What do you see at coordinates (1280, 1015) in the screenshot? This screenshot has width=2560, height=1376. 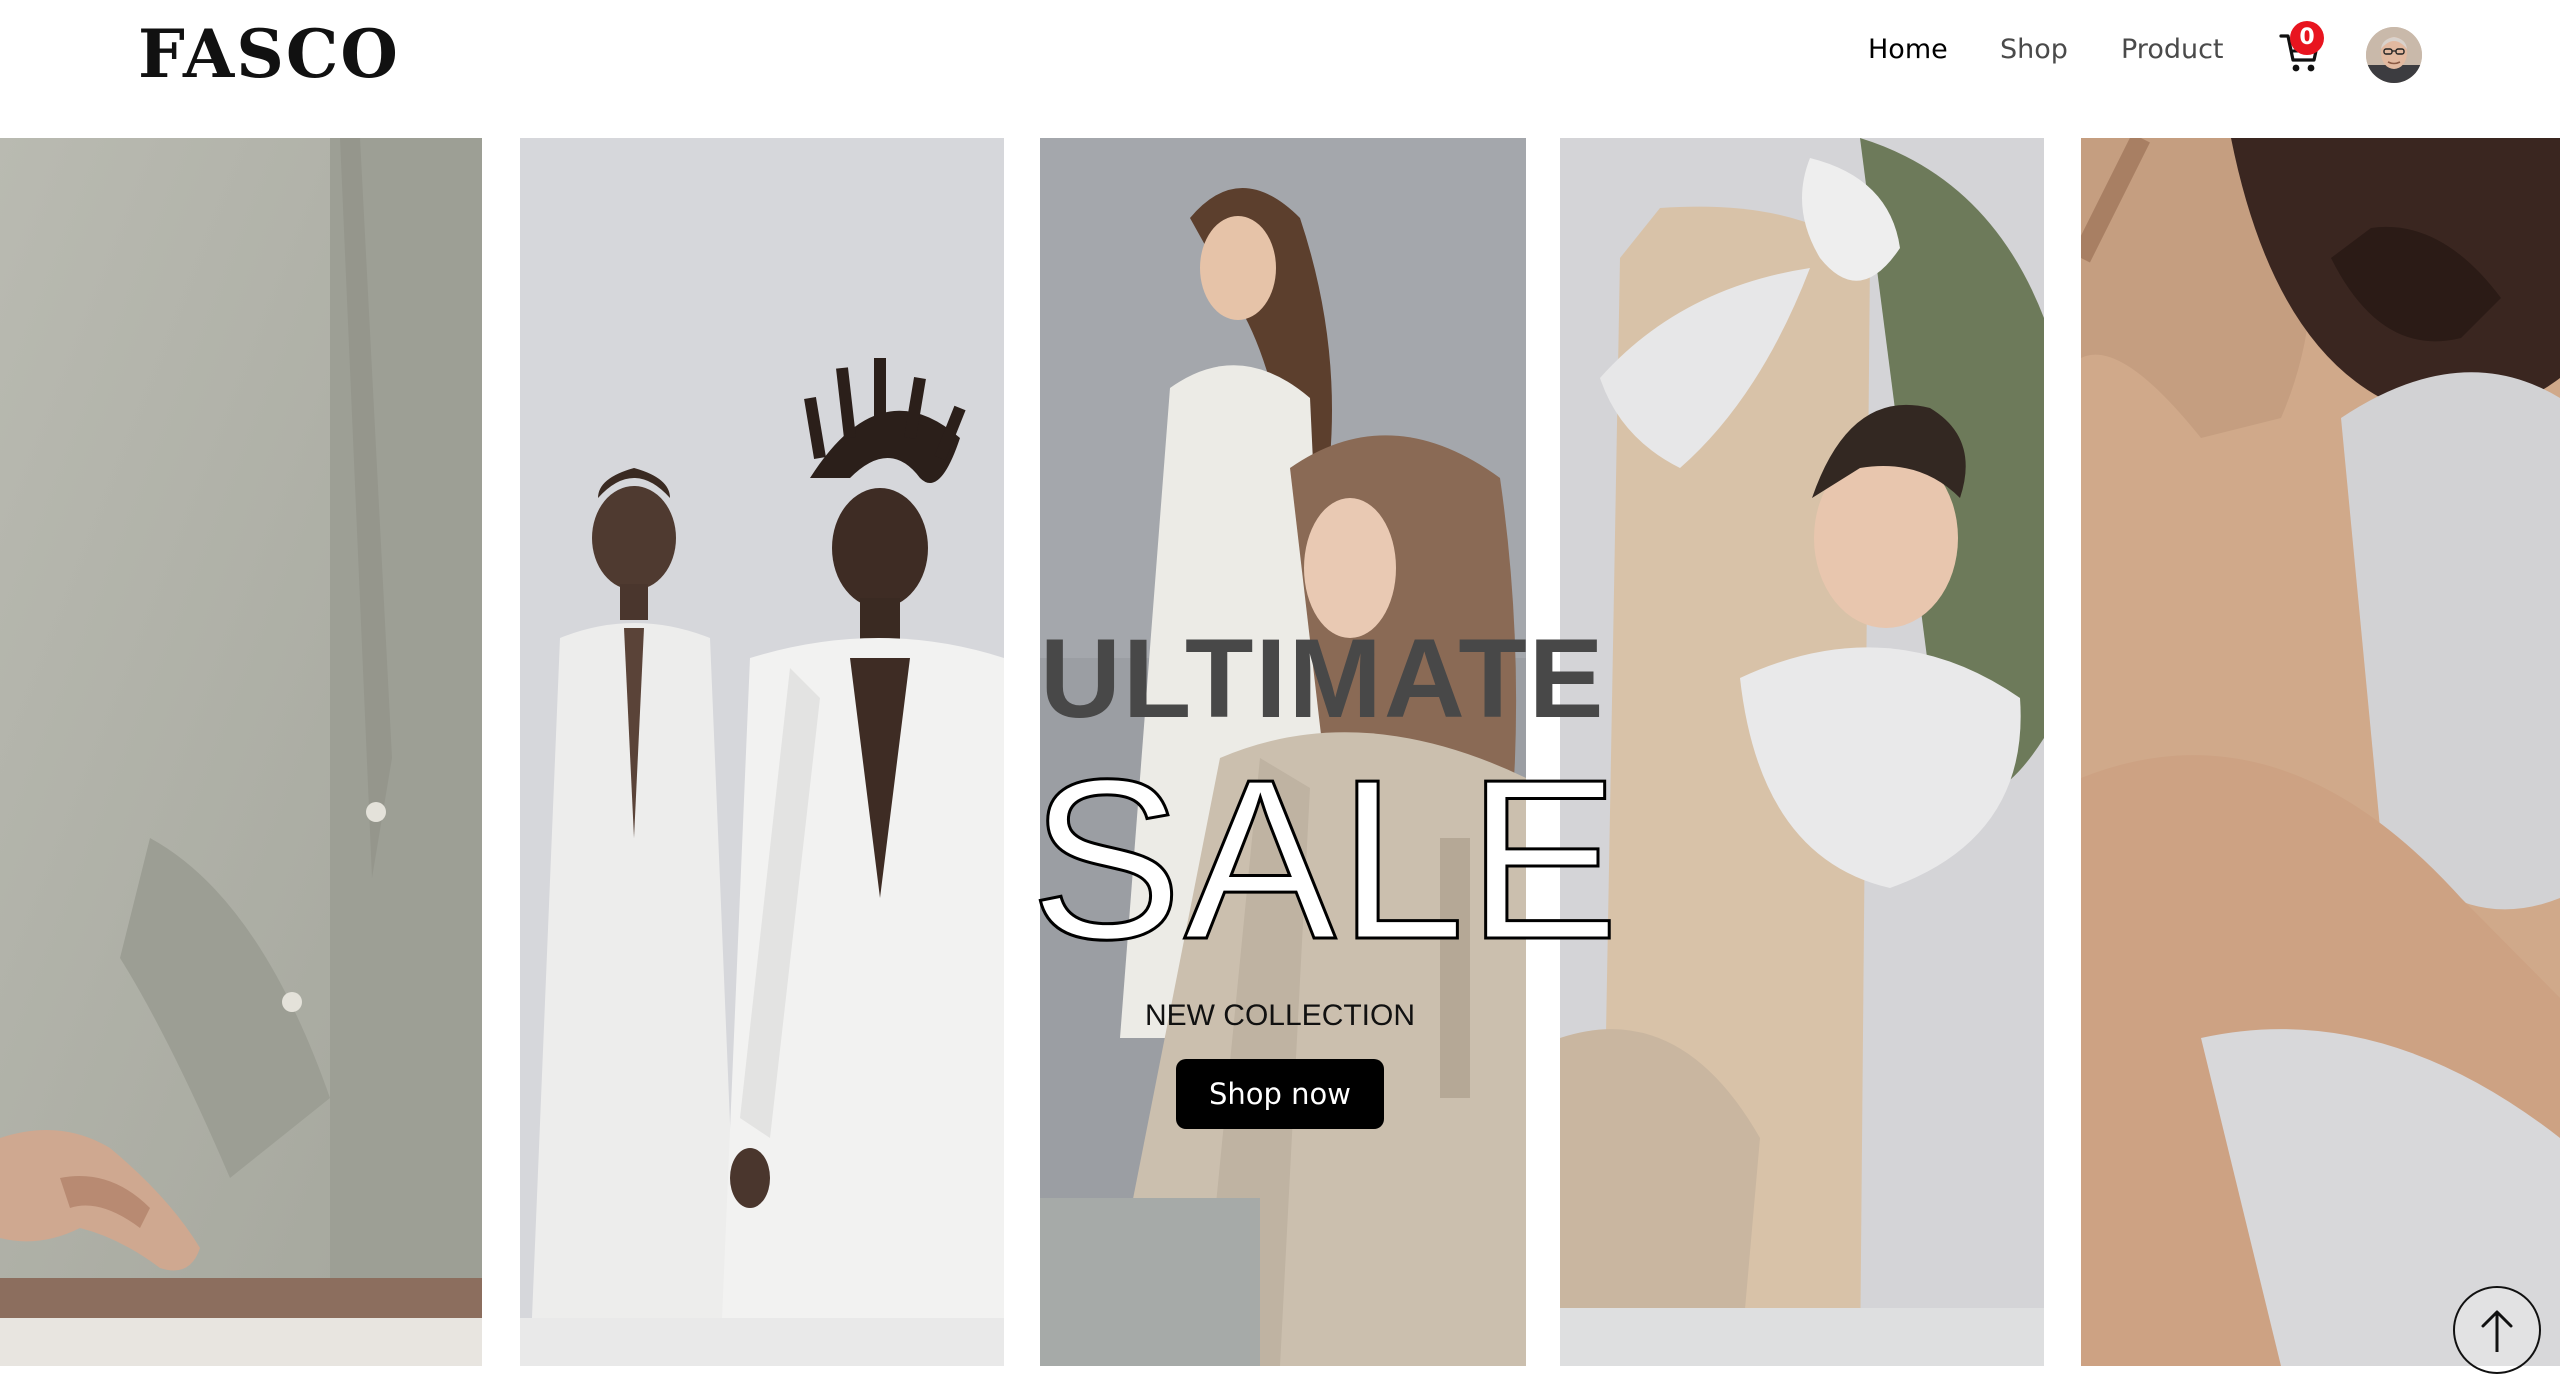 I see `hero-subtitle: NEW COLLECTION` at bounding box center [1280, 1015].